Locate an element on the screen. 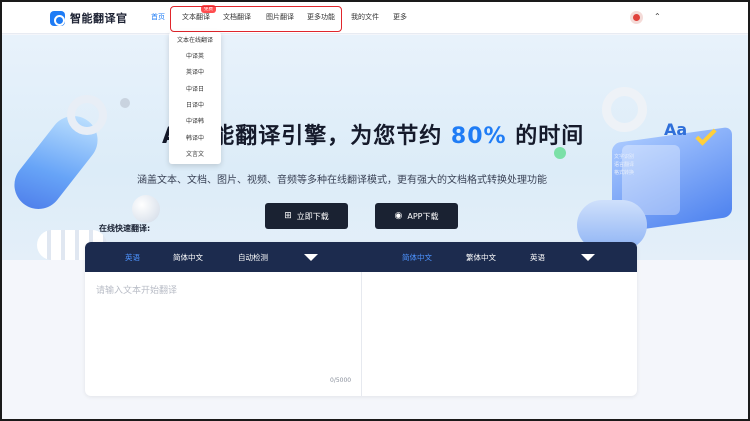  quick-translate-label: 在线快速翻译: is located at coordinates (125, 228).